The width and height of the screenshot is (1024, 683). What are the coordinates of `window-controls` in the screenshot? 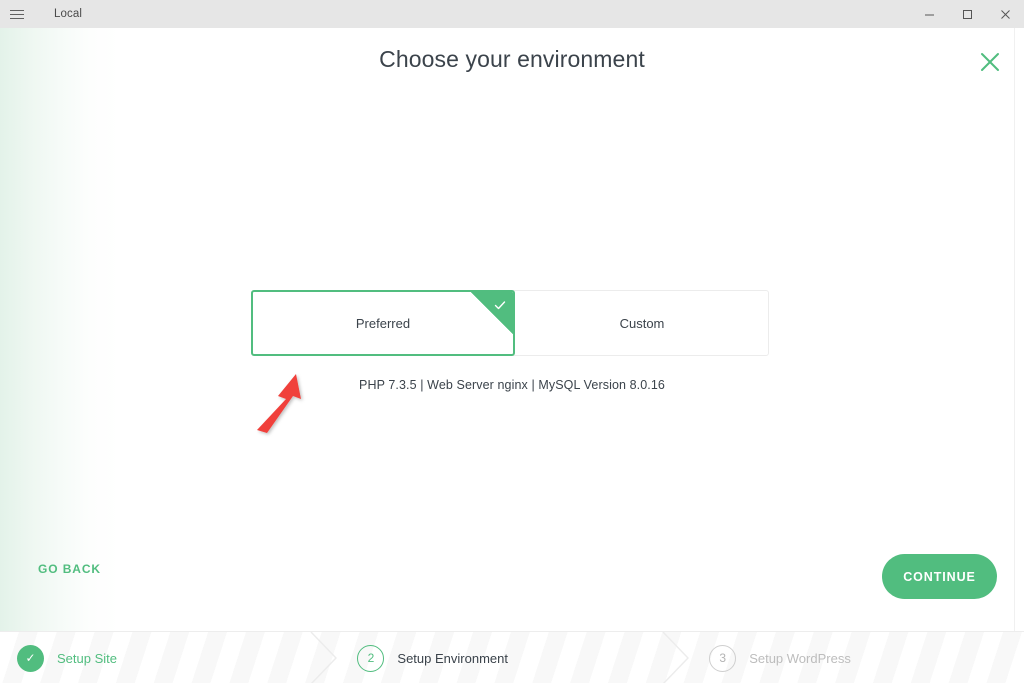 It's located at (967, 14).